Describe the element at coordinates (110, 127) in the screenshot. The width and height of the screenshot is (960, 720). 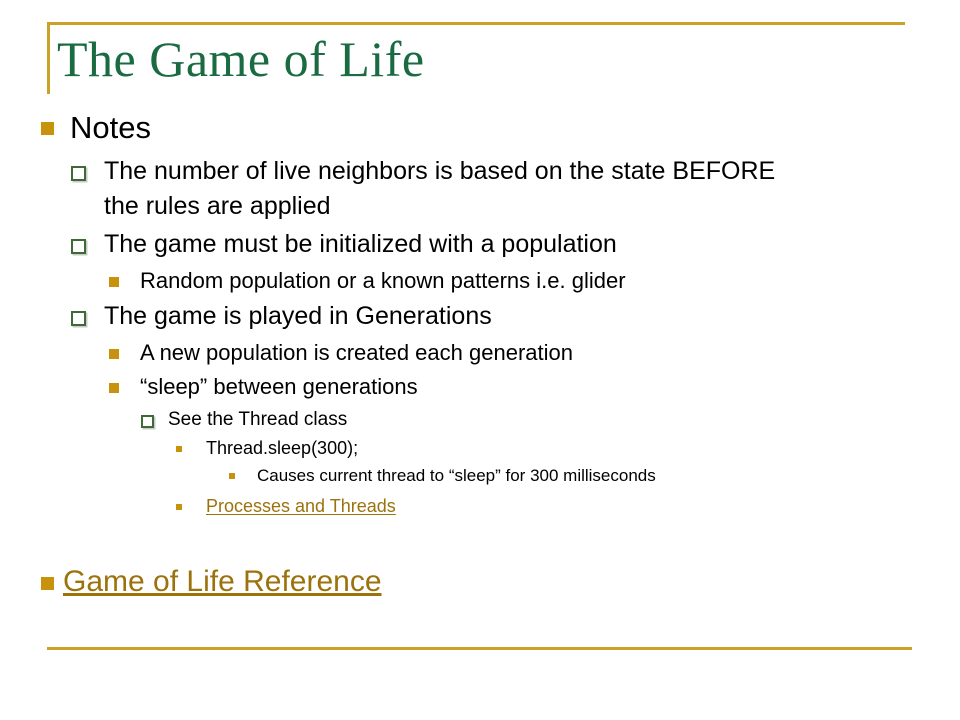
I see `outline-item-label: Notes` at that location.